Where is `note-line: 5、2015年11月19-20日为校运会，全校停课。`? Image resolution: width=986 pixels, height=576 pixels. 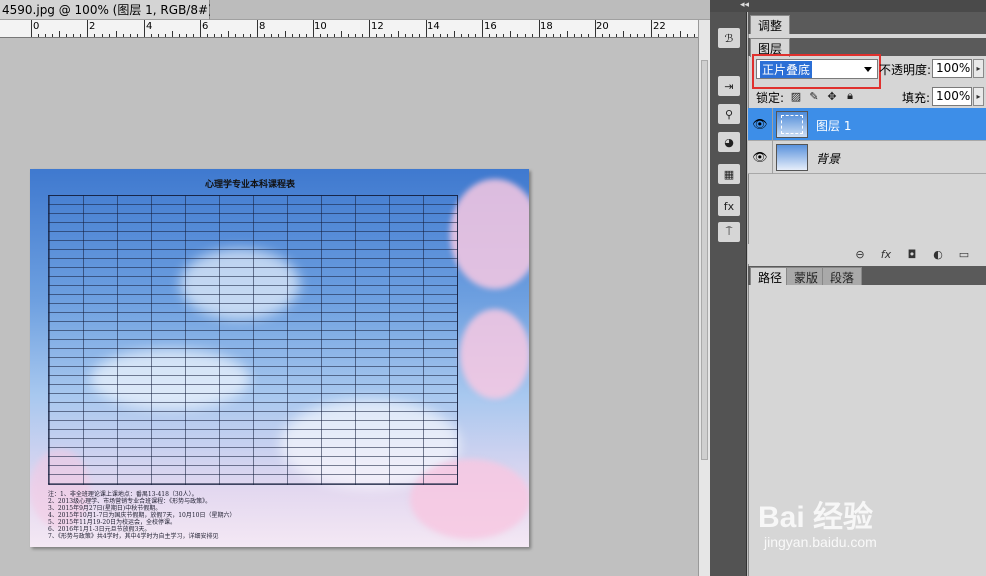 note-line: 5、2015年11月19-20日为校运会，全校停课。 is located at coordinates (112, 522).